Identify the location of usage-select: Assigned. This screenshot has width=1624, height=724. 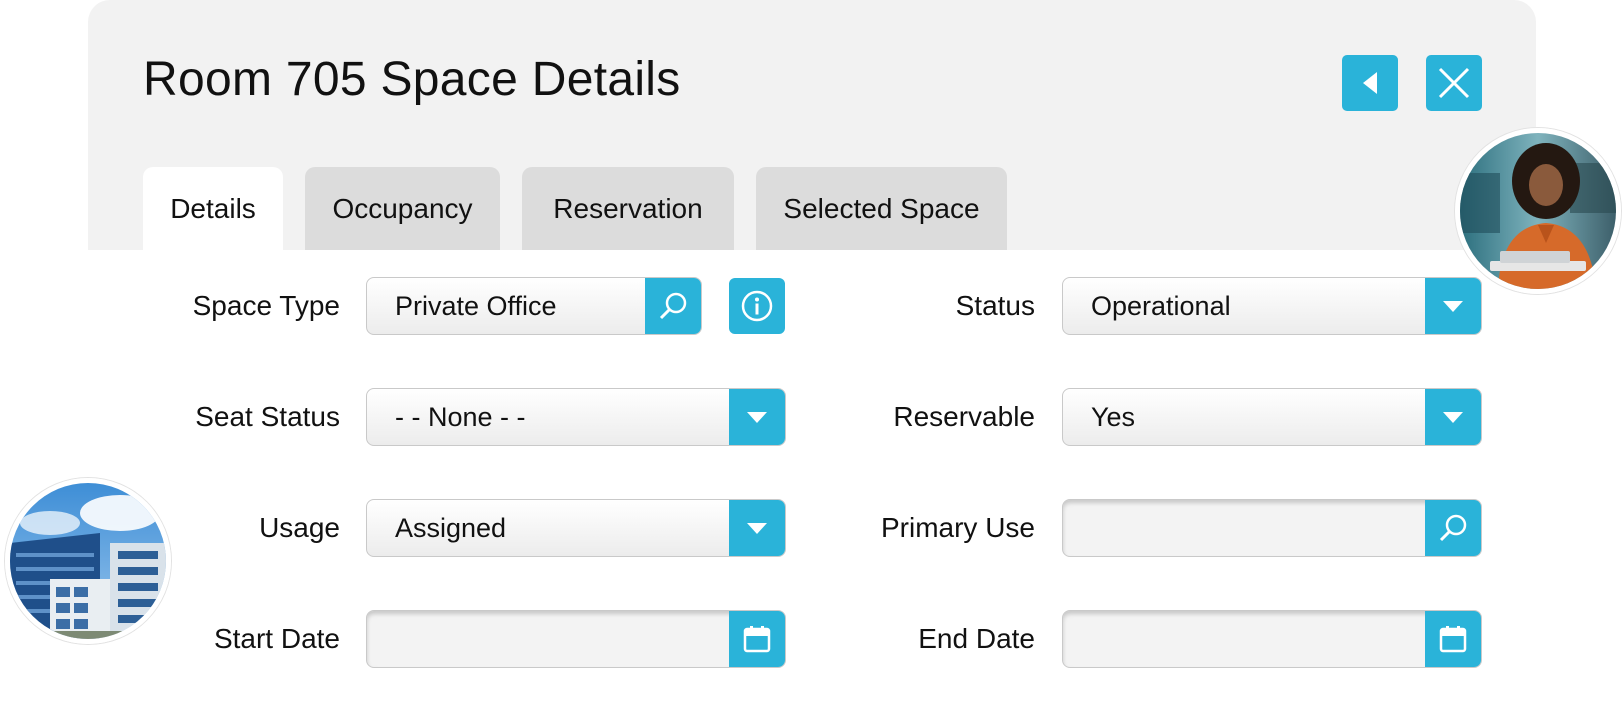
(576, 528).